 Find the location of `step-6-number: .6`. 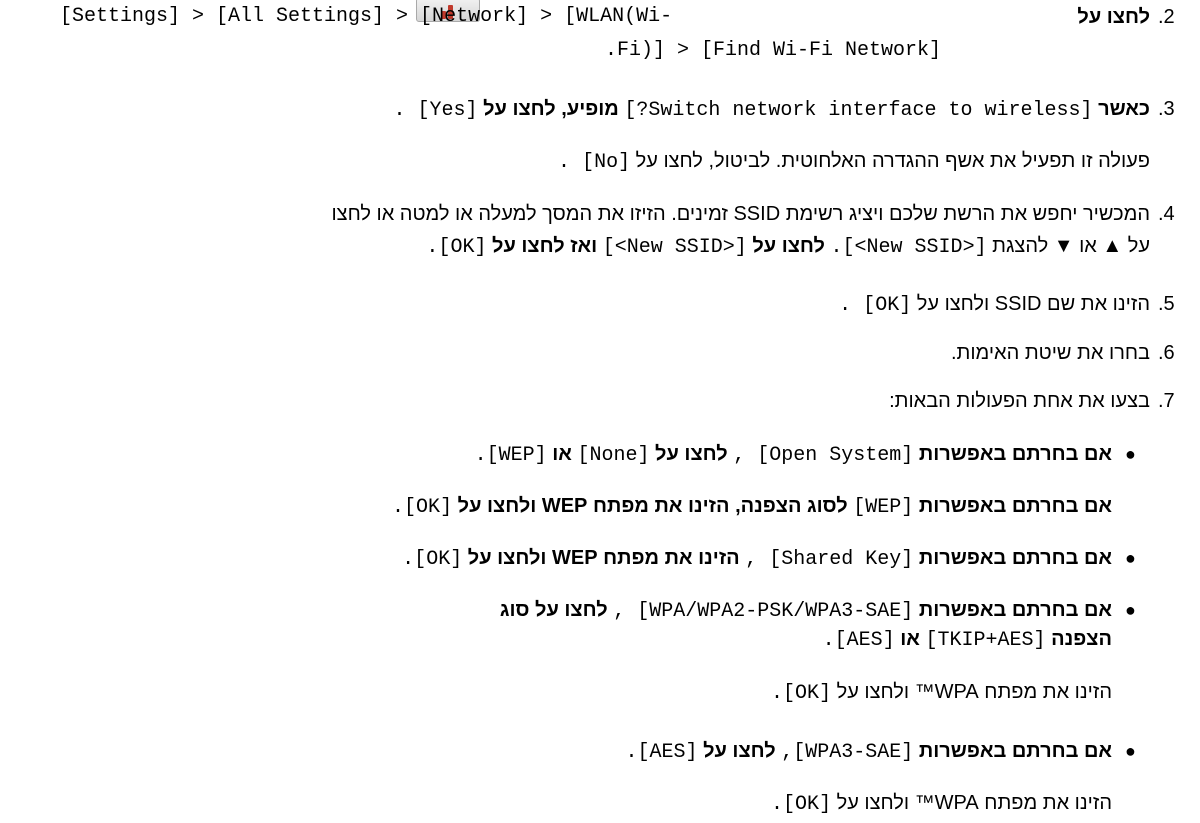

step-6-number: .6 is located at coordinates (1166, 353).